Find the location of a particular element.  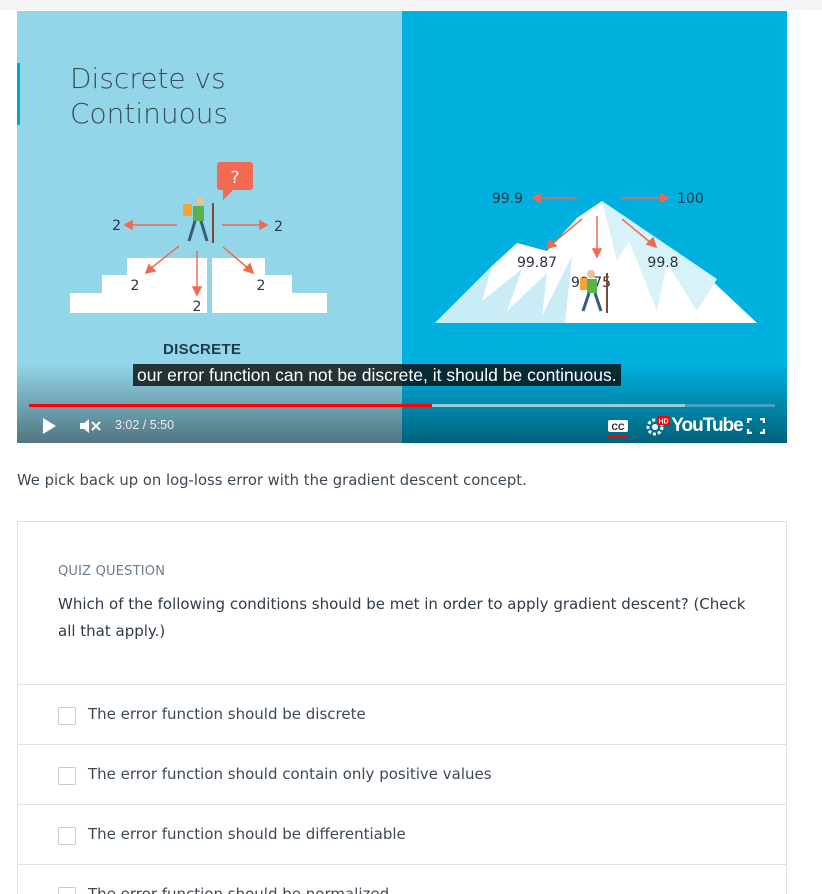

option-label: The error function should be normalized is located at coordinates (239, 889).